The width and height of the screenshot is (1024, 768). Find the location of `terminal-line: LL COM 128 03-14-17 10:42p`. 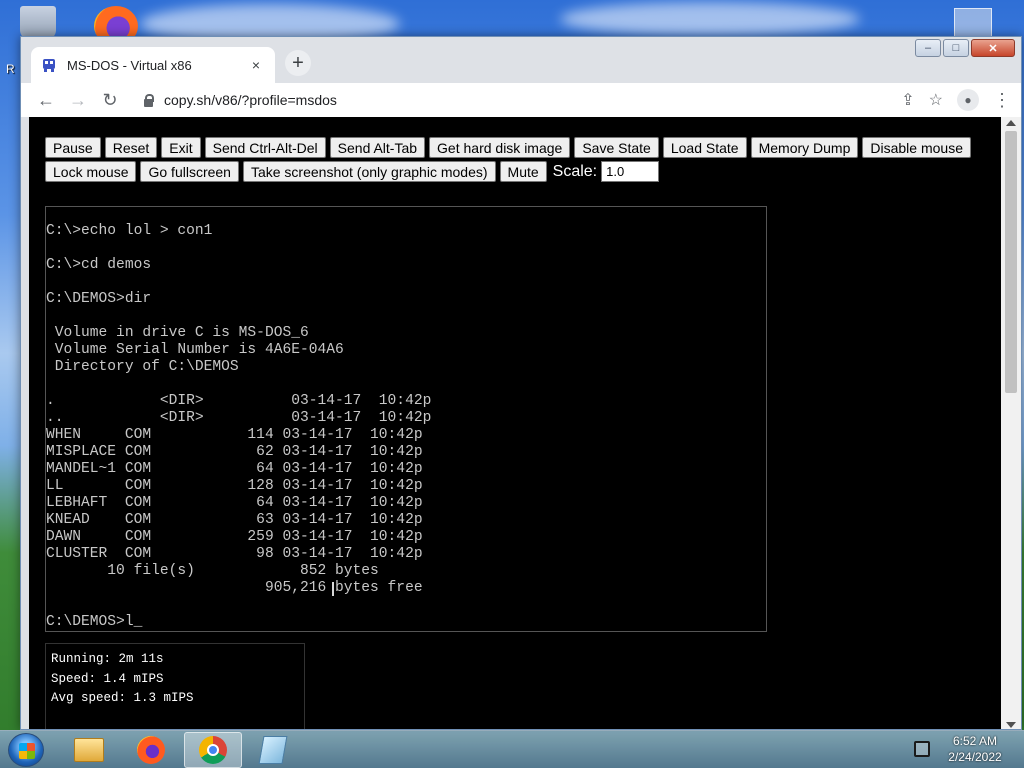

terminal-line: LL COM 128 03-14-17 10:42p is located at coordinates (234, 486).